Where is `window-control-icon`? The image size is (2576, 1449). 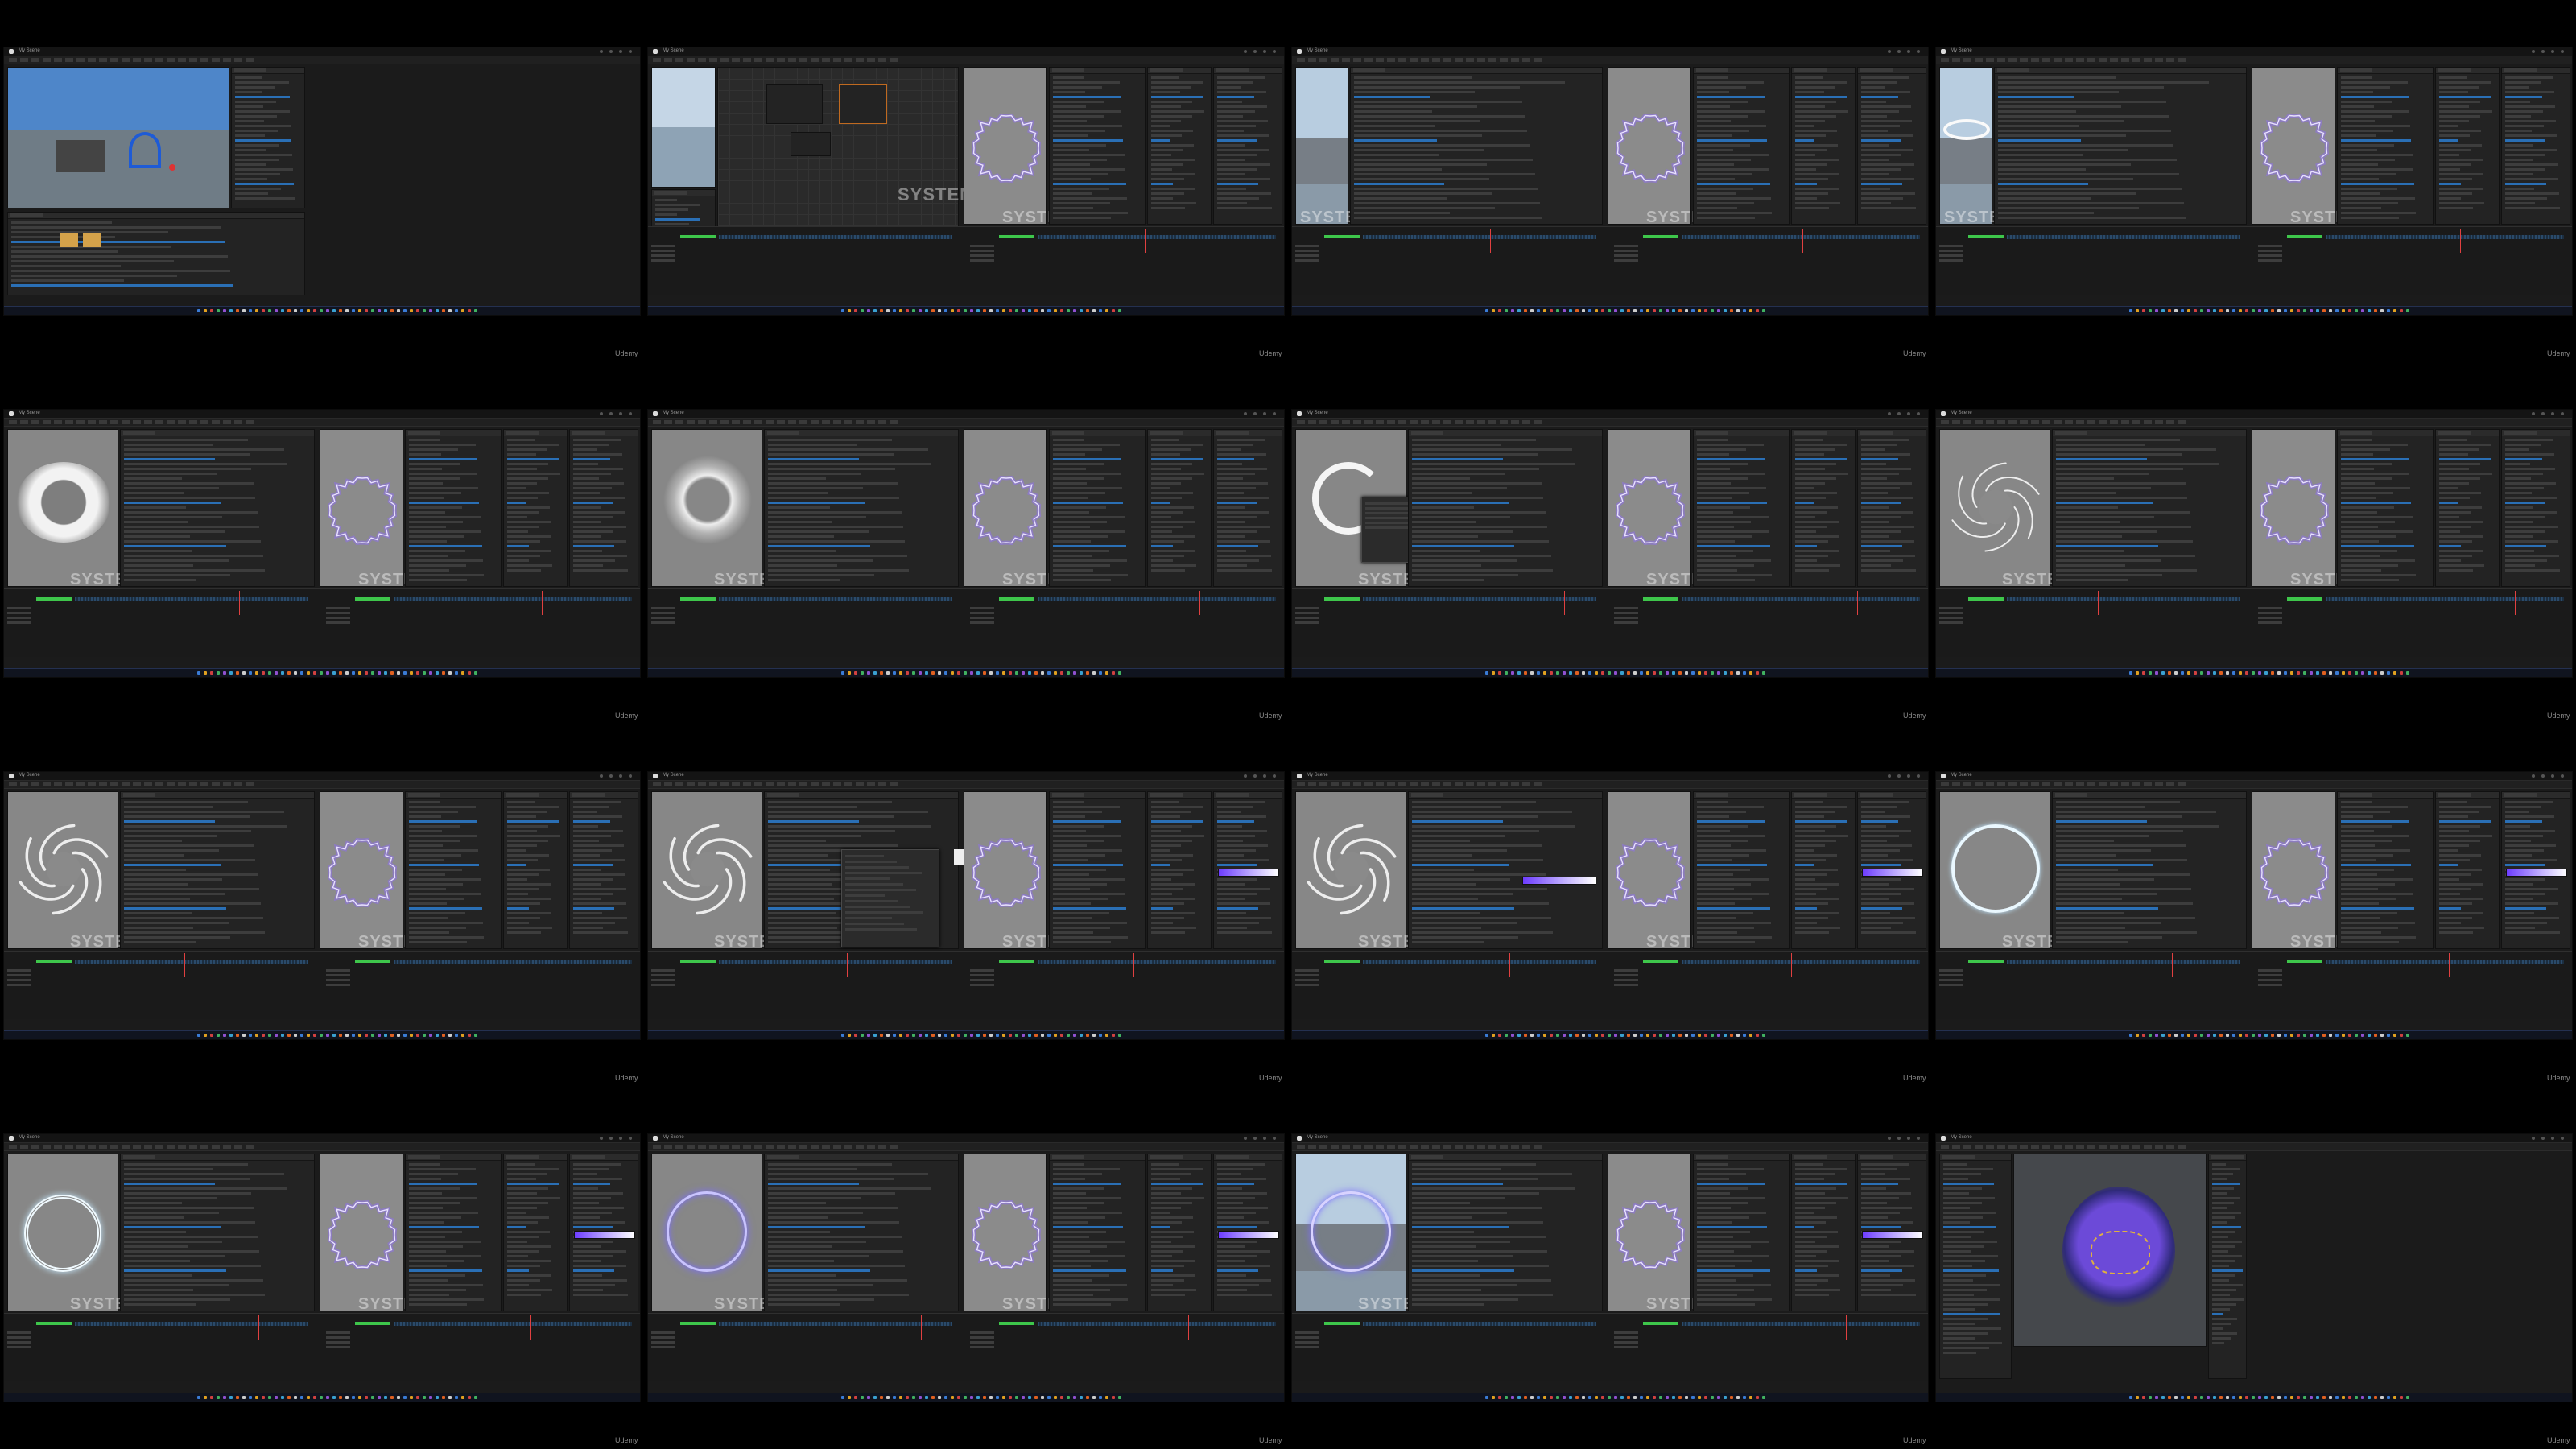
window-control-icon is located at coordinates (1264, 51).